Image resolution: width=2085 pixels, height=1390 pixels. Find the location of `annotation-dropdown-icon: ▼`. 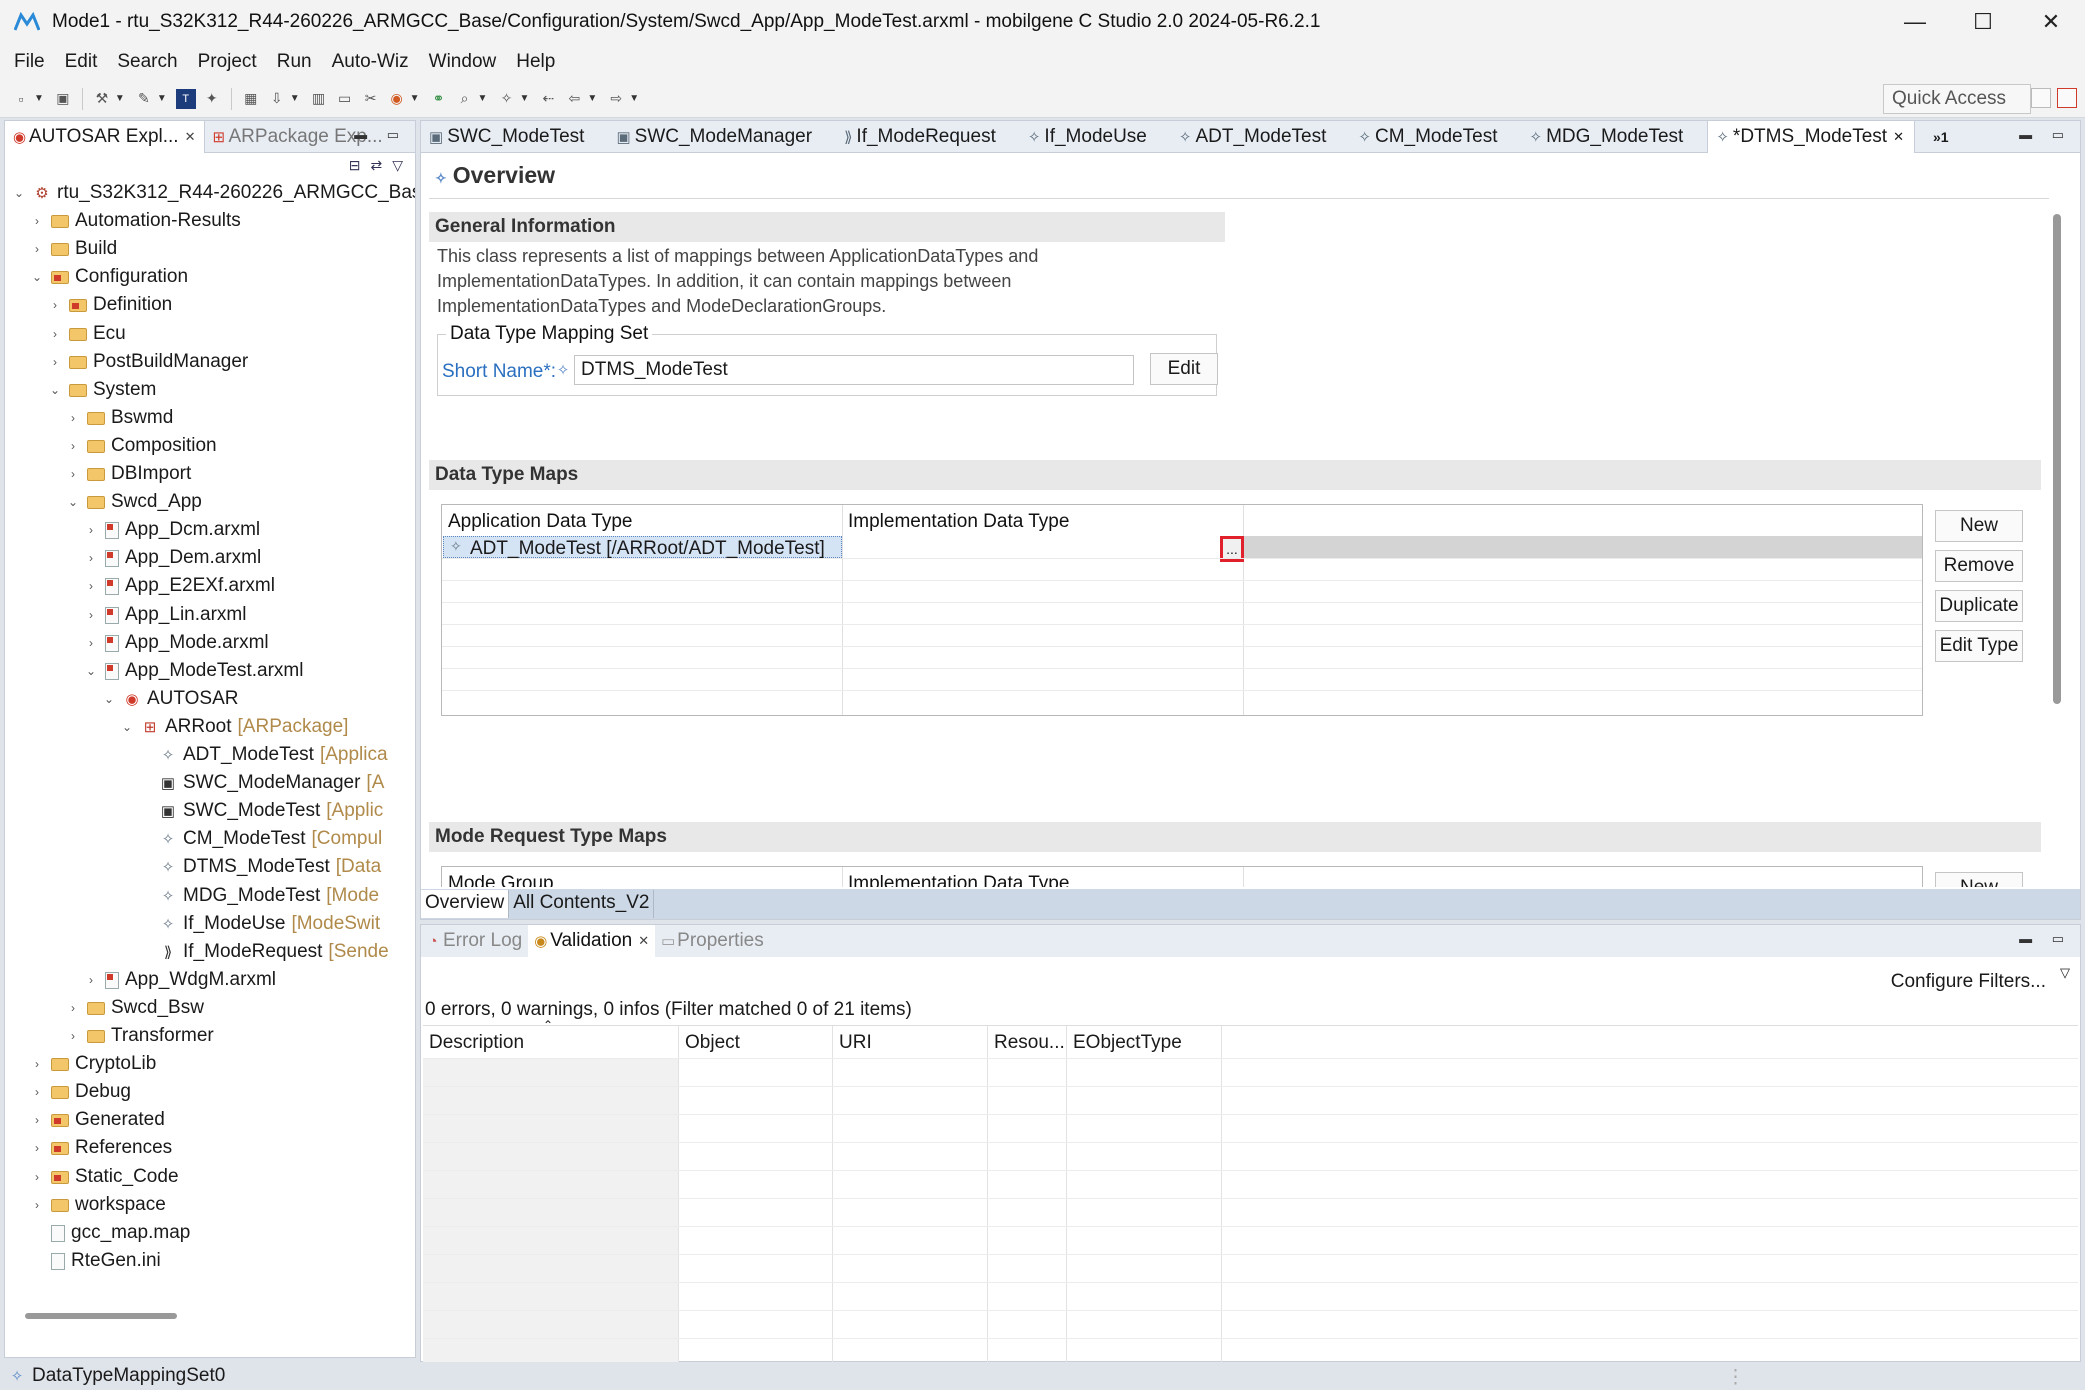

annotation-dropdown-icon: ▼ is located at coordinates (524, 98).